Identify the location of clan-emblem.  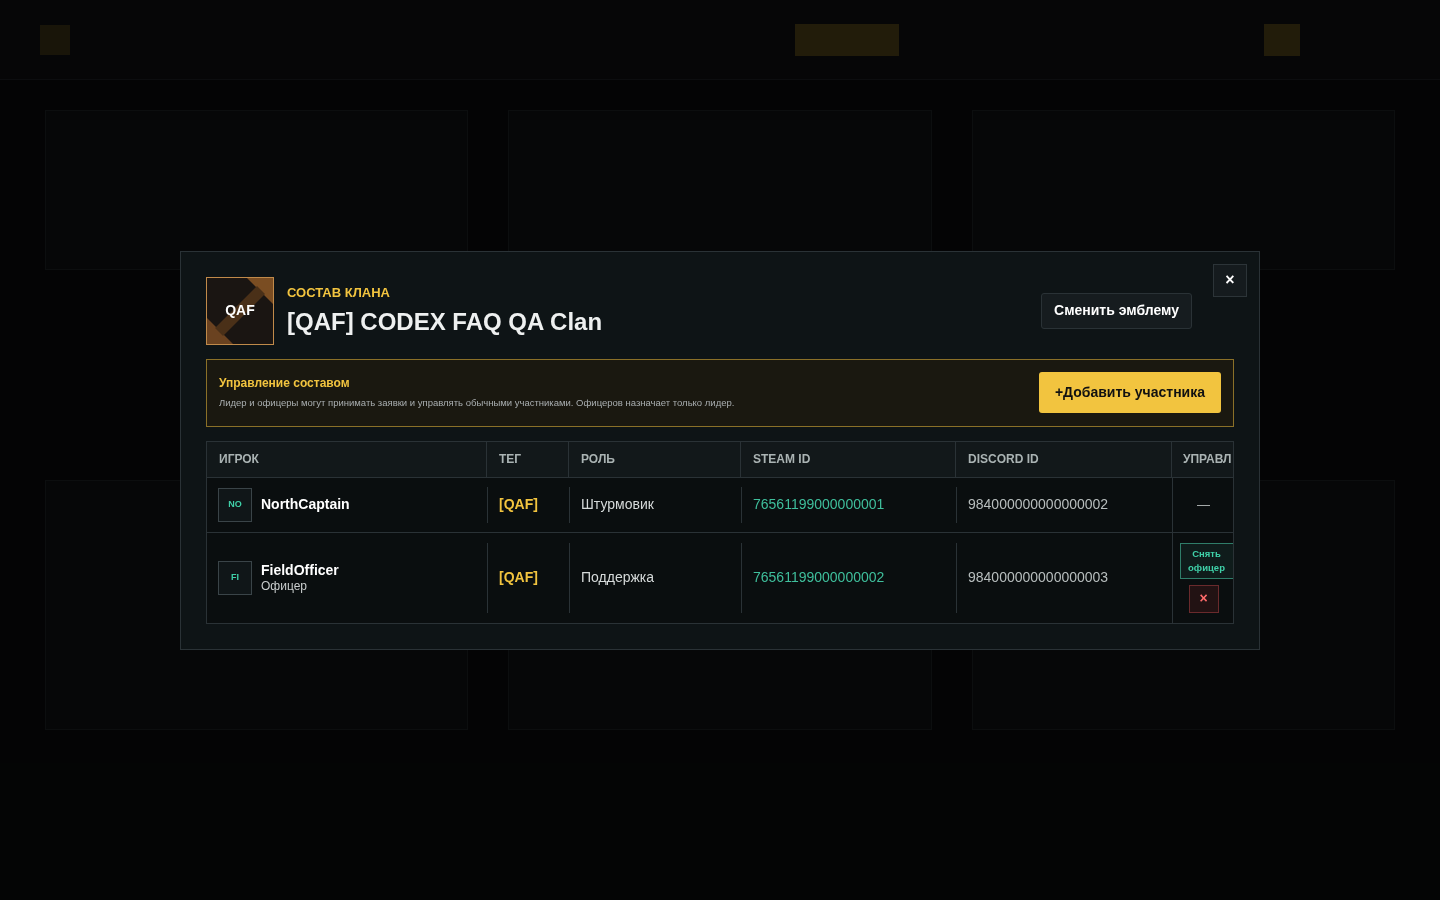
(240, 310).